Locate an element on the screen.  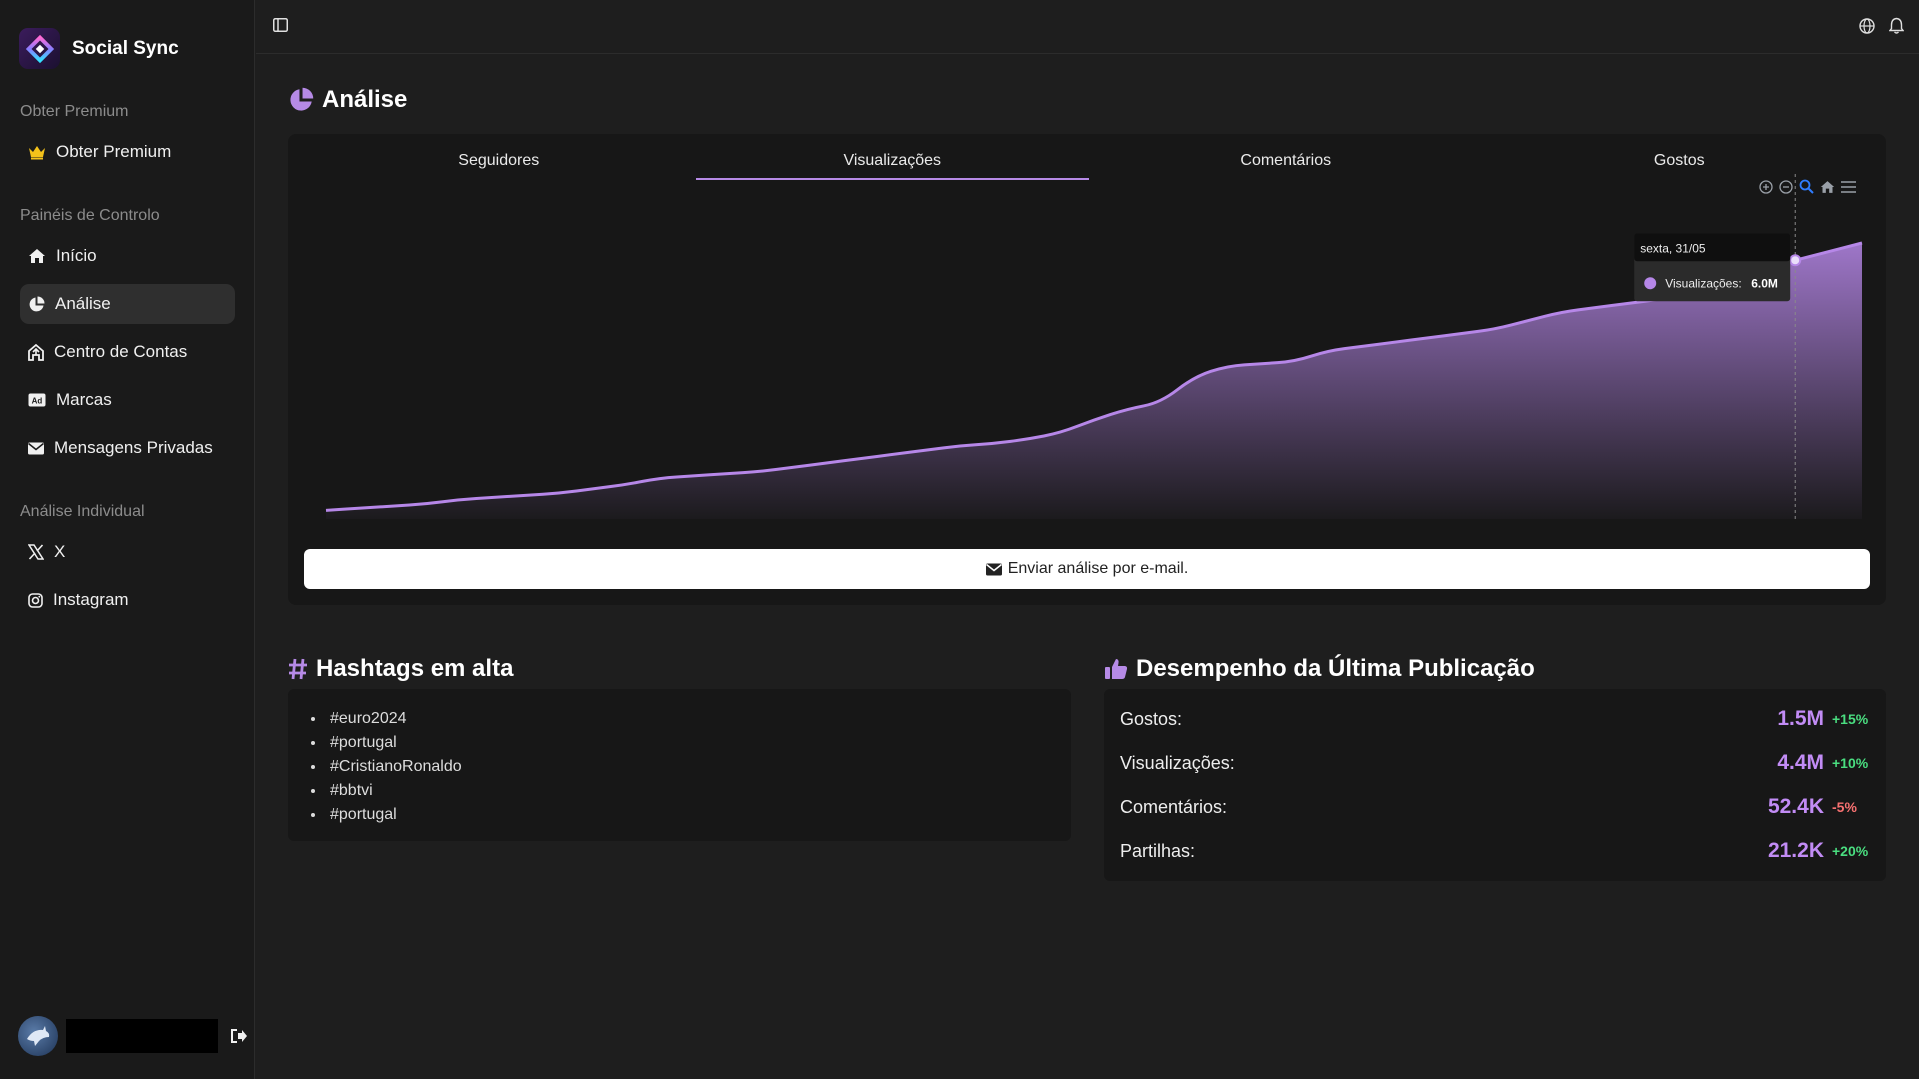
perf-change: -5% is located at coordinates (1844, 807).